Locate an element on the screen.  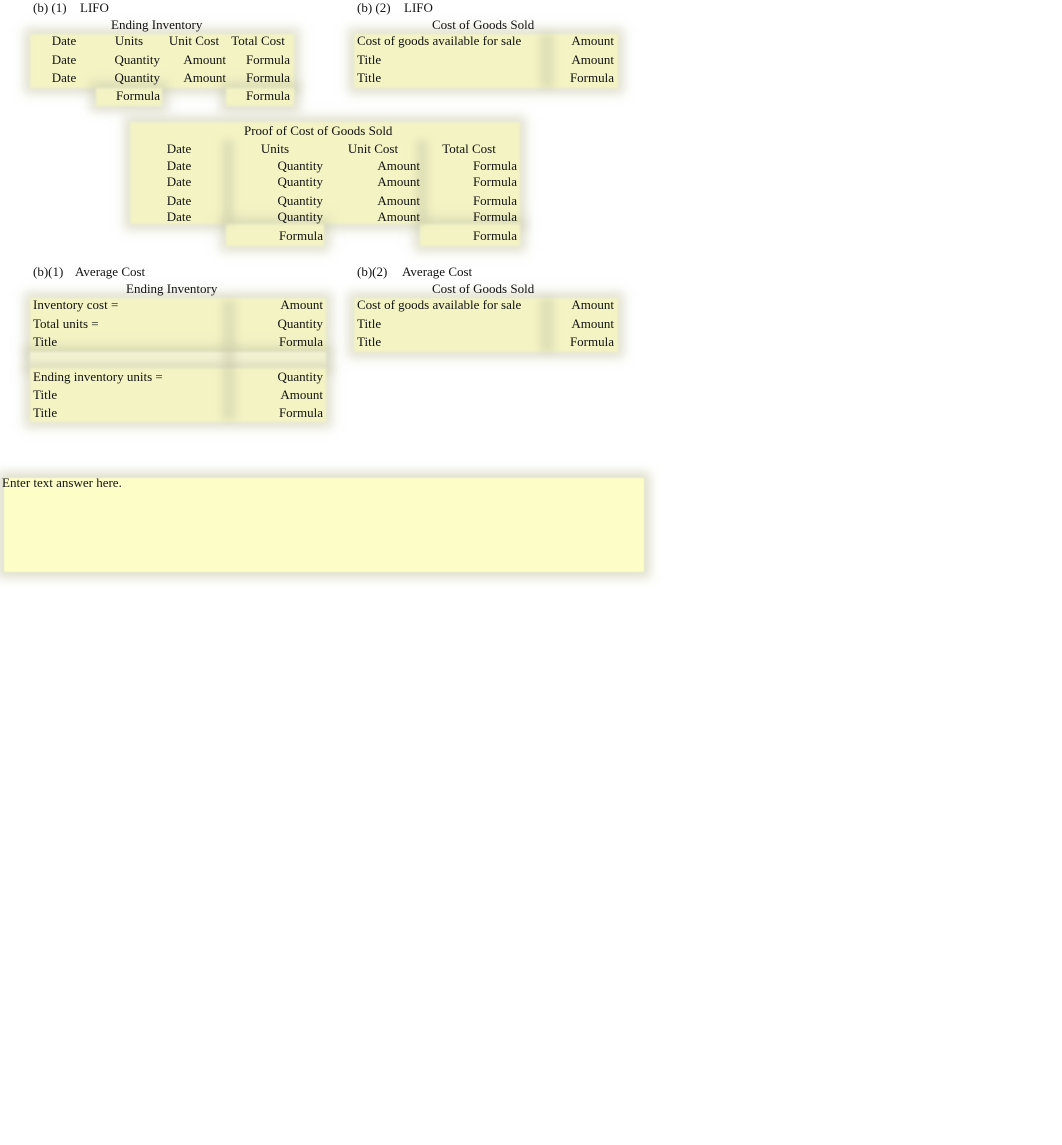
avg-ending-inventory-spacer is located at coordinates (178, 360).